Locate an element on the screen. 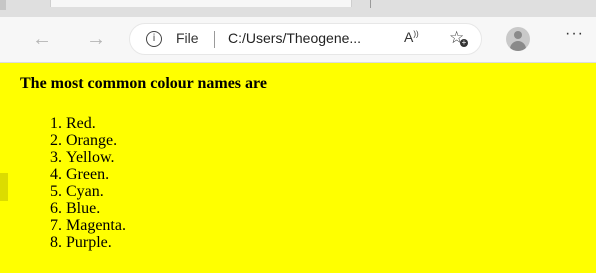 The width and height of the screenshot is (596, 273). list-number: 3. is located at coordinates (56, 157).